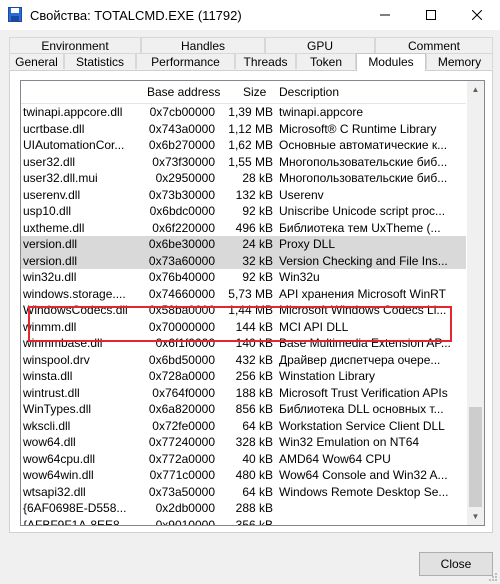 This screenshot has height=584, width=500. Describe the element at coordinates (203, 45) in the screenshot. I see `tab-handles: Handles` at that location.